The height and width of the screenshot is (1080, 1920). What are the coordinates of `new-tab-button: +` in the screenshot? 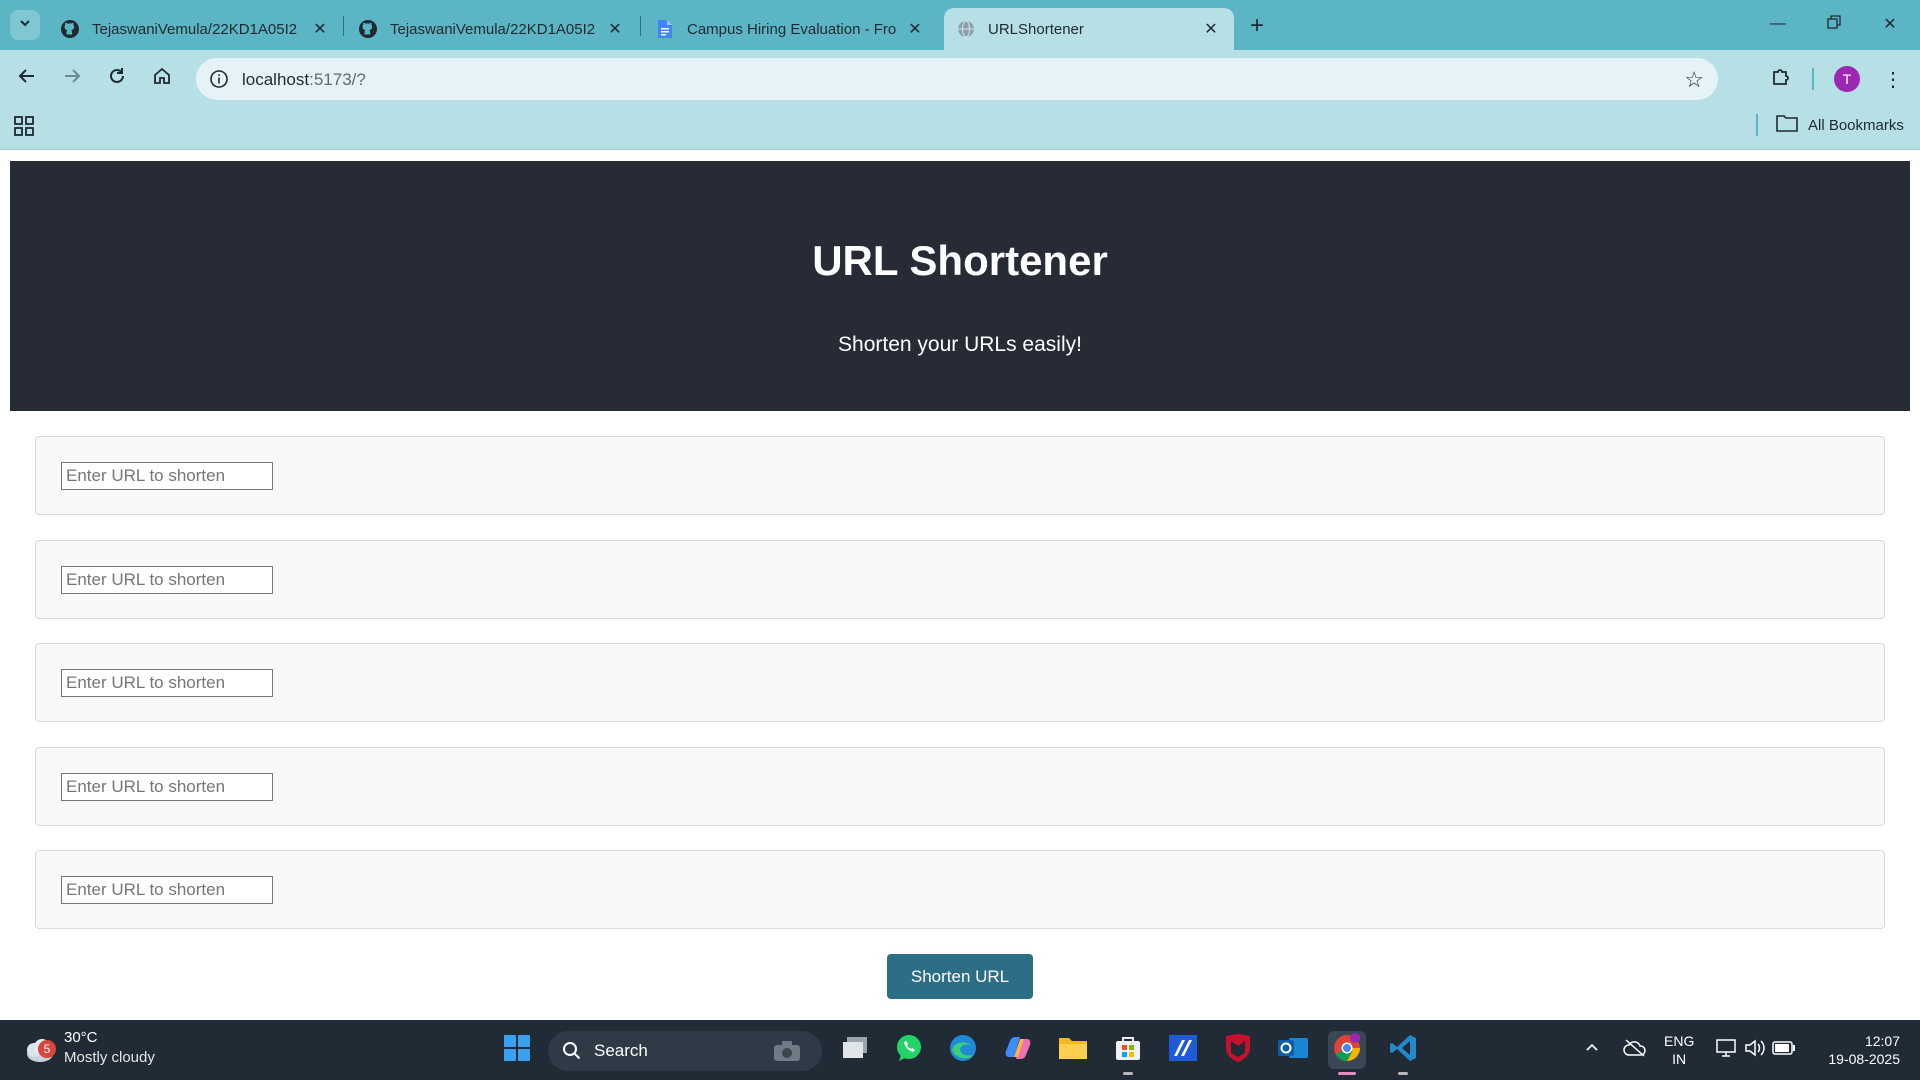 It's located at (1257, 26).